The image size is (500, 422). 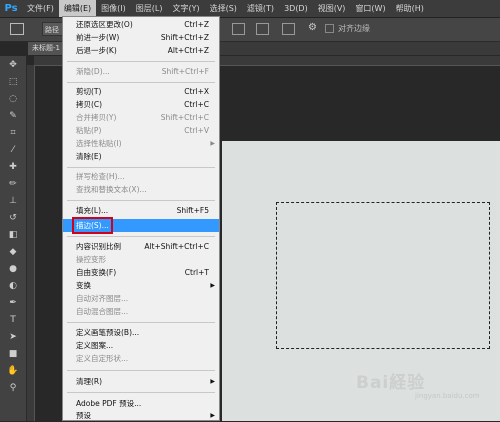 I want to click on path-align-icon, so click(x=262, y=29).